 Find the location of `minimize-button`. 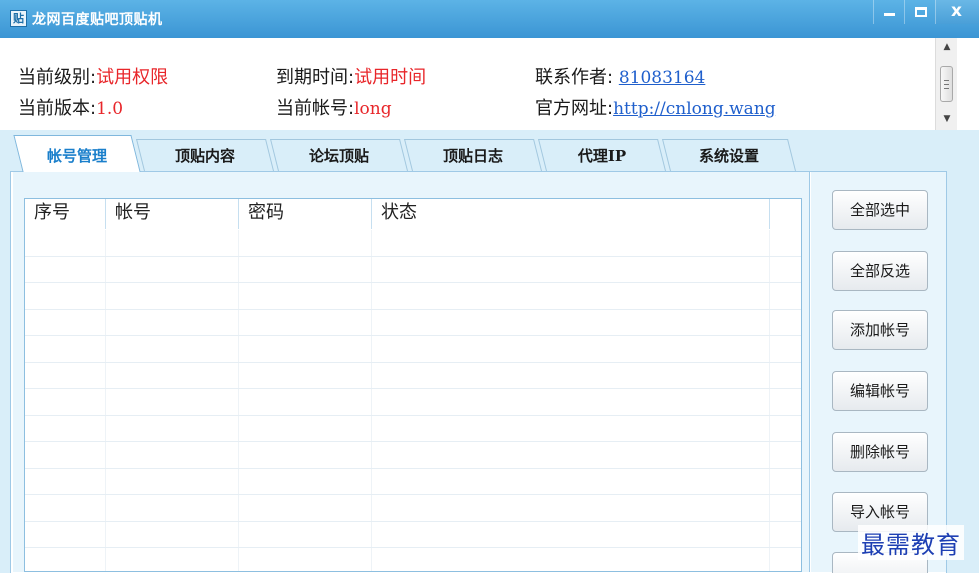

minimize-button is located at coordinates (888, 12).